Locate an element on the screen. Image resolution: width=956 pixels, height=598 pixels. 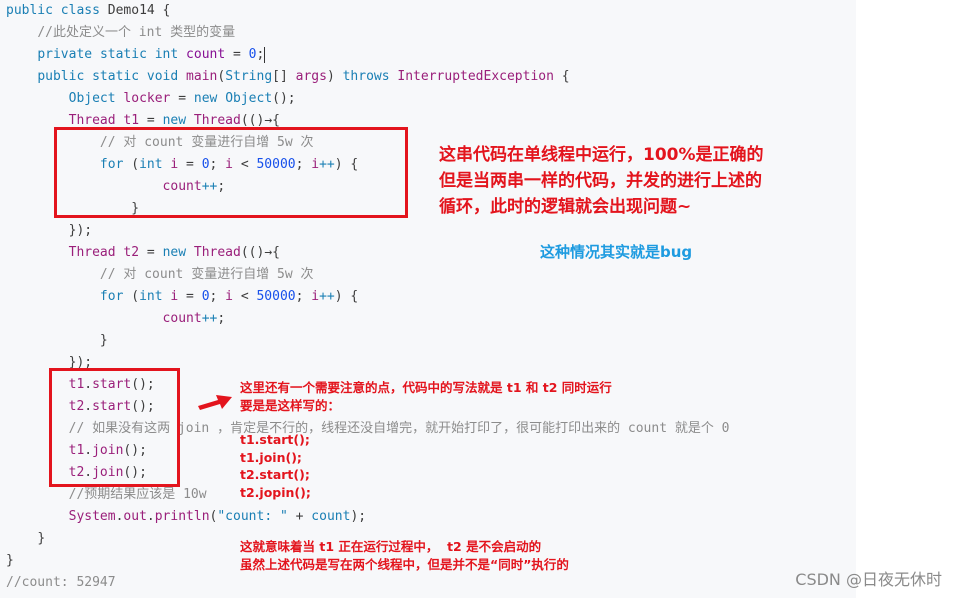
code-line: count++; is located at coordinates (368, 319).